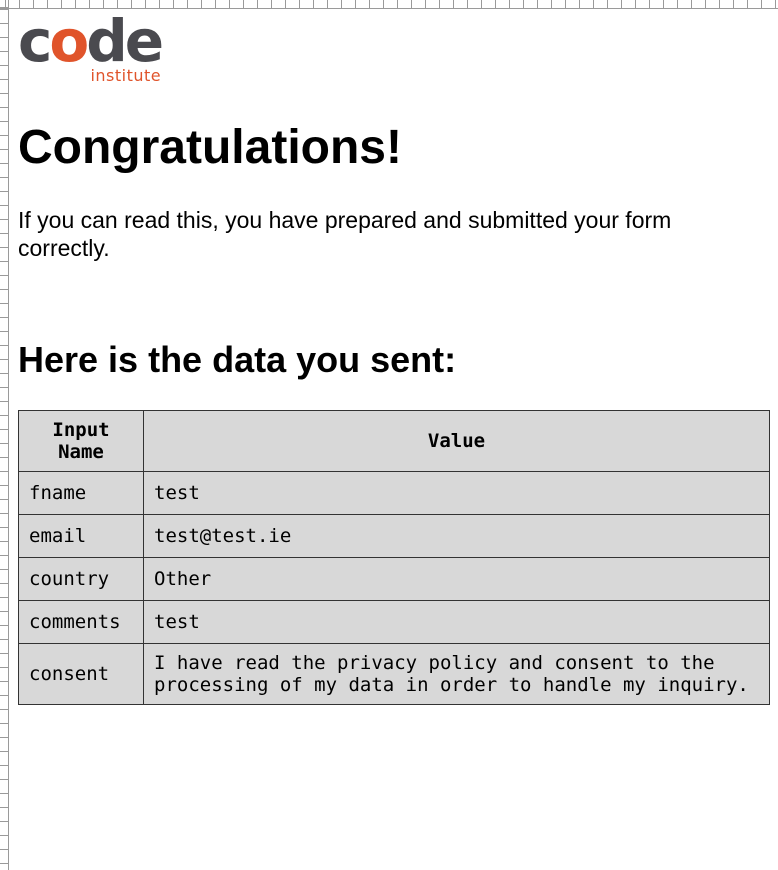 This screenshot has height=870, width=778. I want to click on input-name-cell: comments, so click(81, 622).